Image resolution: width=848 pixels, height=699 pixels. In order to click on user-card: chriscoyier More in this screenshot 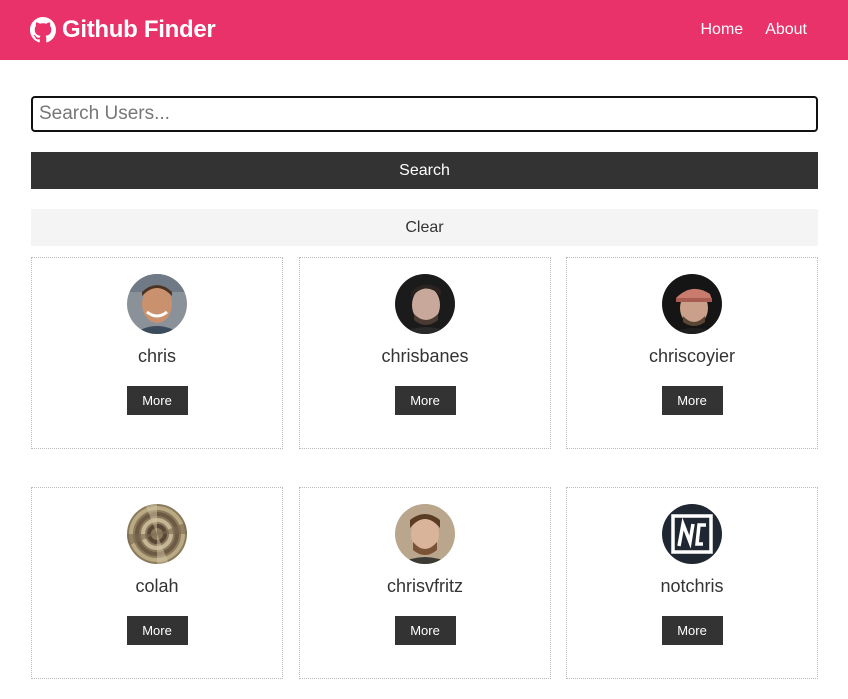, I will do `click(692, 353)`.